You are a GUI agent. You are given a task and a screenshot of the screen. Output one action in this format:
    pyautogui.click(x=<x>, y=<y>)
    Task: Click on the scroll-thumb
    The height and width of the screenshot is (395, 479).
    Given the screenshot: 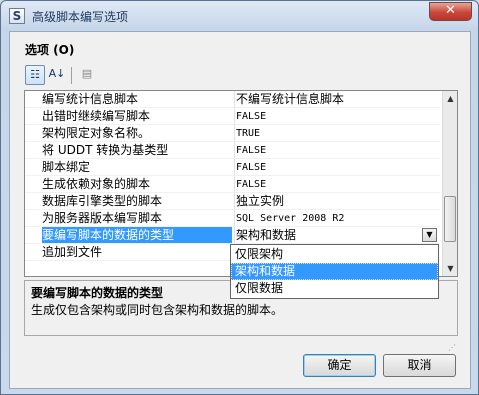 What is the action you would take?
    pyautogui.click(x=450, y=219)
    